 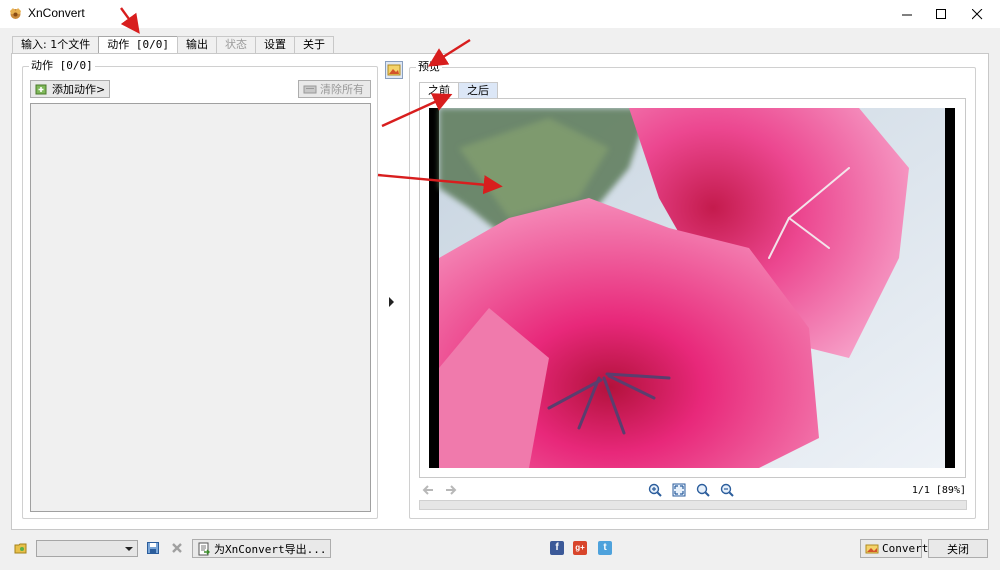 What do you see at coordinates (62, 65) in the screenshot?
I see `actions-group-label: 动作 [0/0]` at bounding box center [62, 65].